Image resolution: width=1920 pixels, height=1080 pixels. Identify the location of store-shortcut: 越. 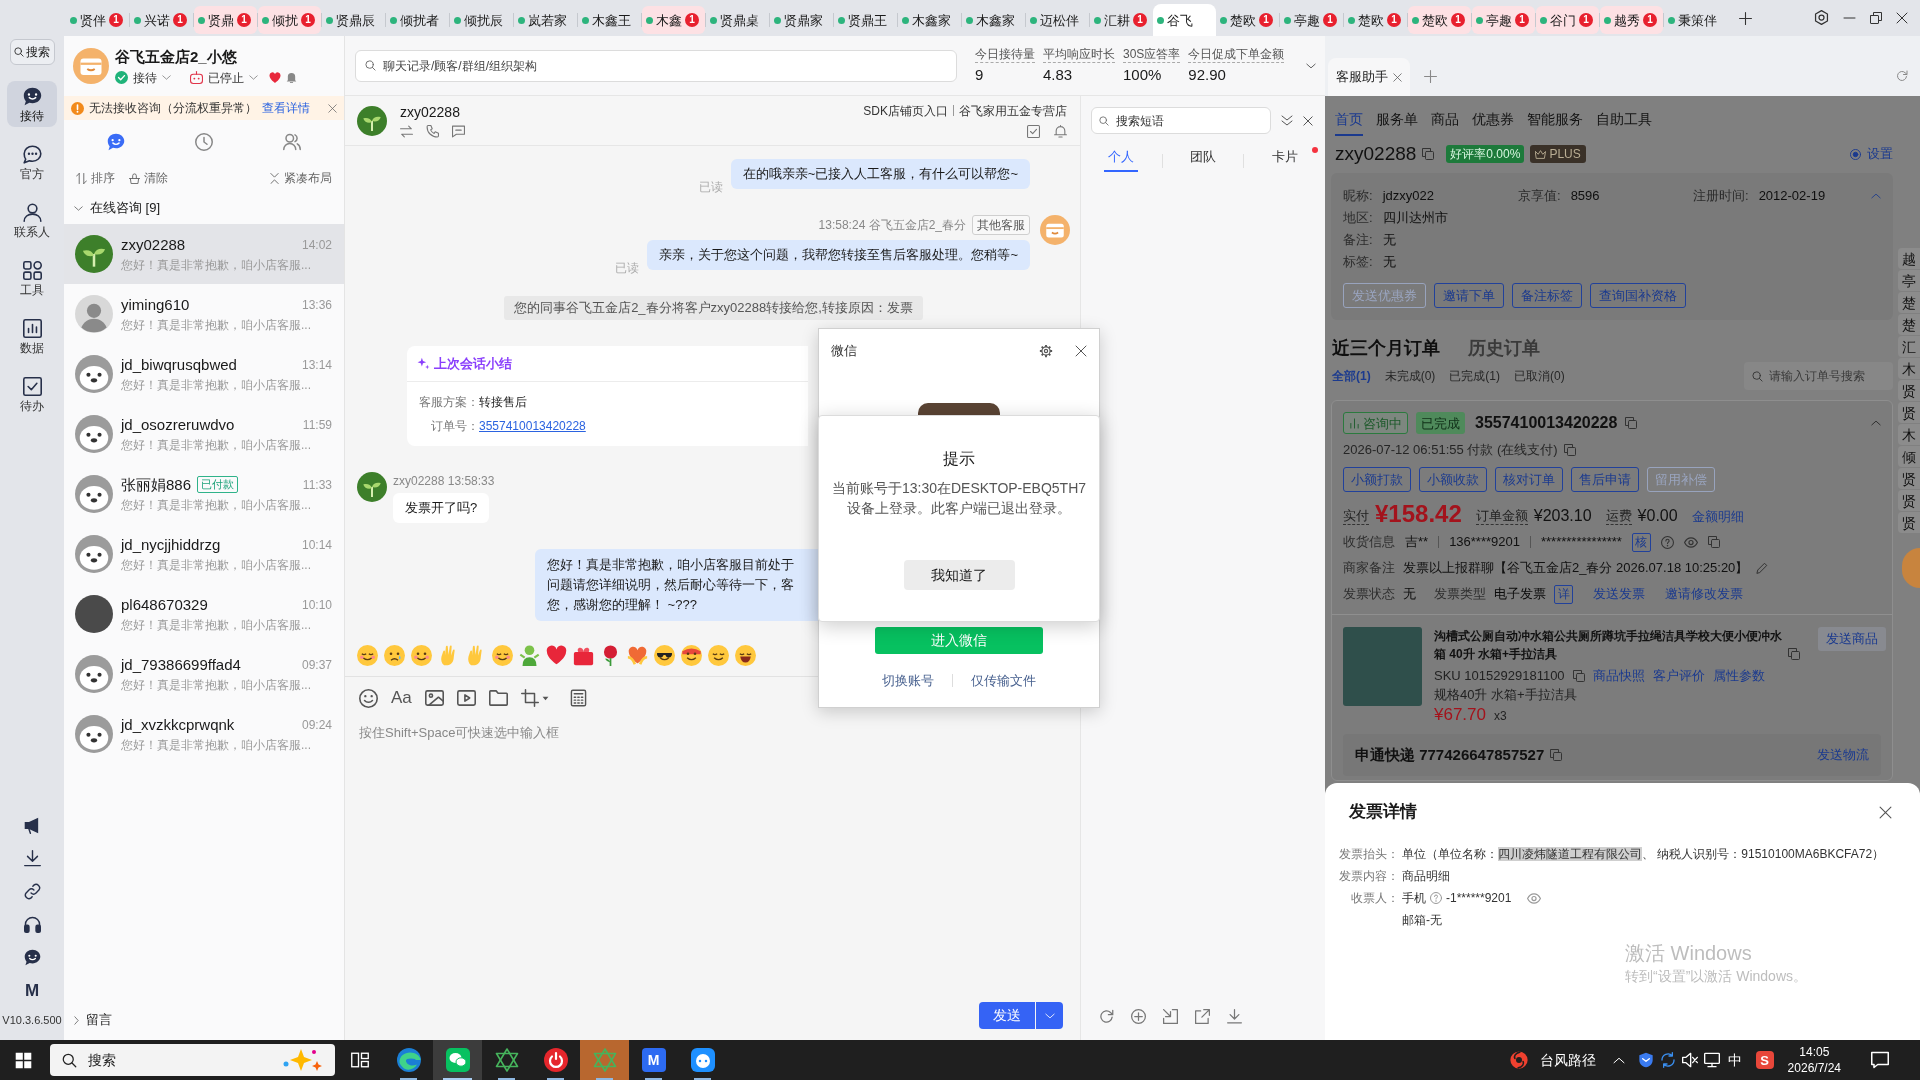
(1909, 258).